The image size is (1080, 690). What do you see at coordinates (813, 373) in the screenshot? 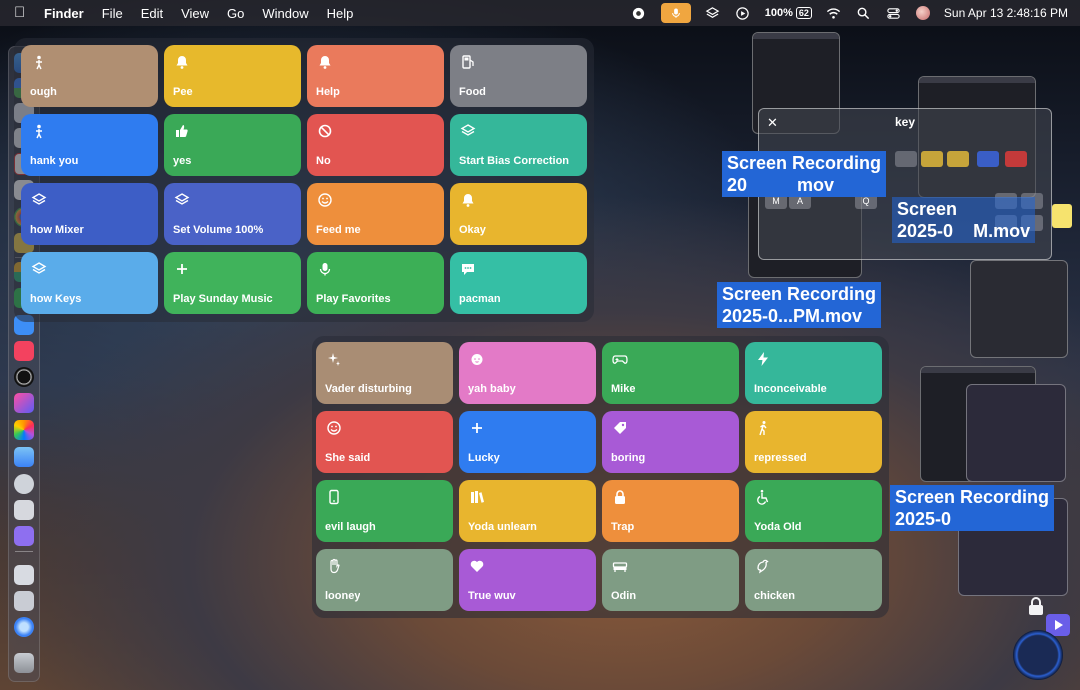
I see `shortcut-tile: Inconceivable` at bounding box center [813, 373].